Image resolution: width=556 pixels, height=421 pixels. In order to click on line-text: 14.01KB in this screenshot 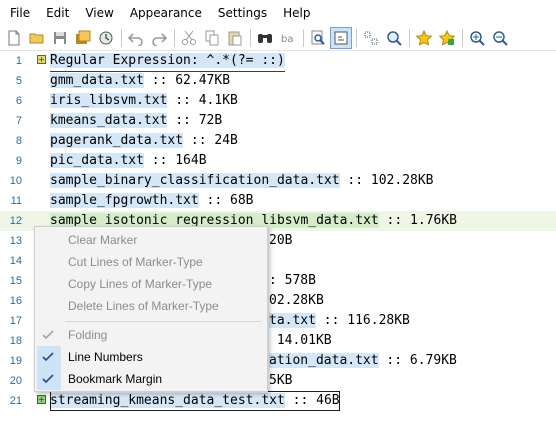, I will do `click(300, 341)`.